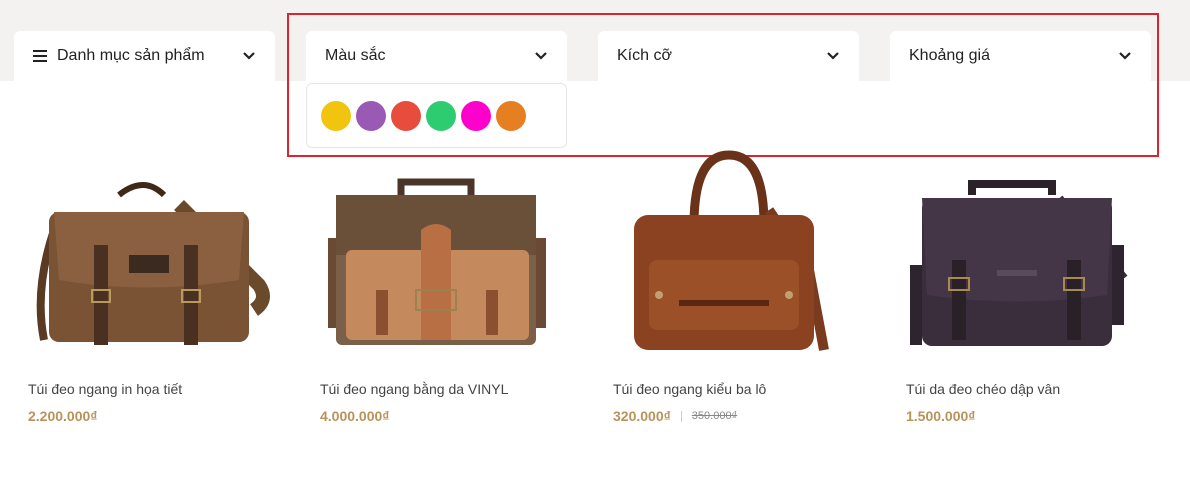  What do you see at coordinates (41, 56) in the screenshot?
I see `menu-icon` at bounding box center [41, 56].